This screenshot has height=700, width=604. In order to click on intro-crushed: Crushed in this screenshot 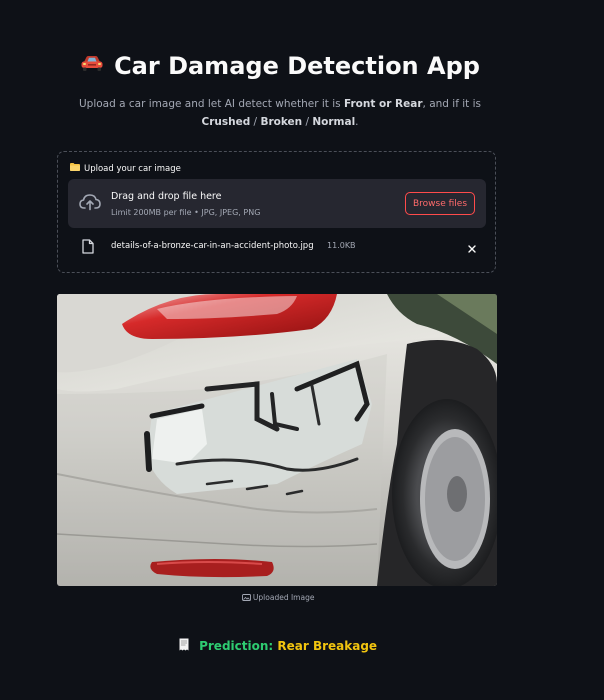, I will do `click(226, 122)`.